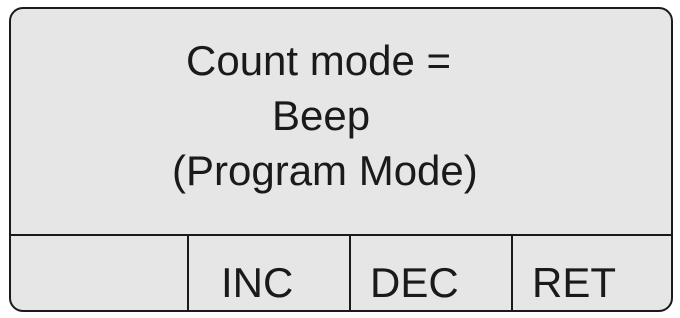 Image resolution: width=680 pixels, height=318 pixels. I want to click on softkey-ret: RET, so click(591, 273).